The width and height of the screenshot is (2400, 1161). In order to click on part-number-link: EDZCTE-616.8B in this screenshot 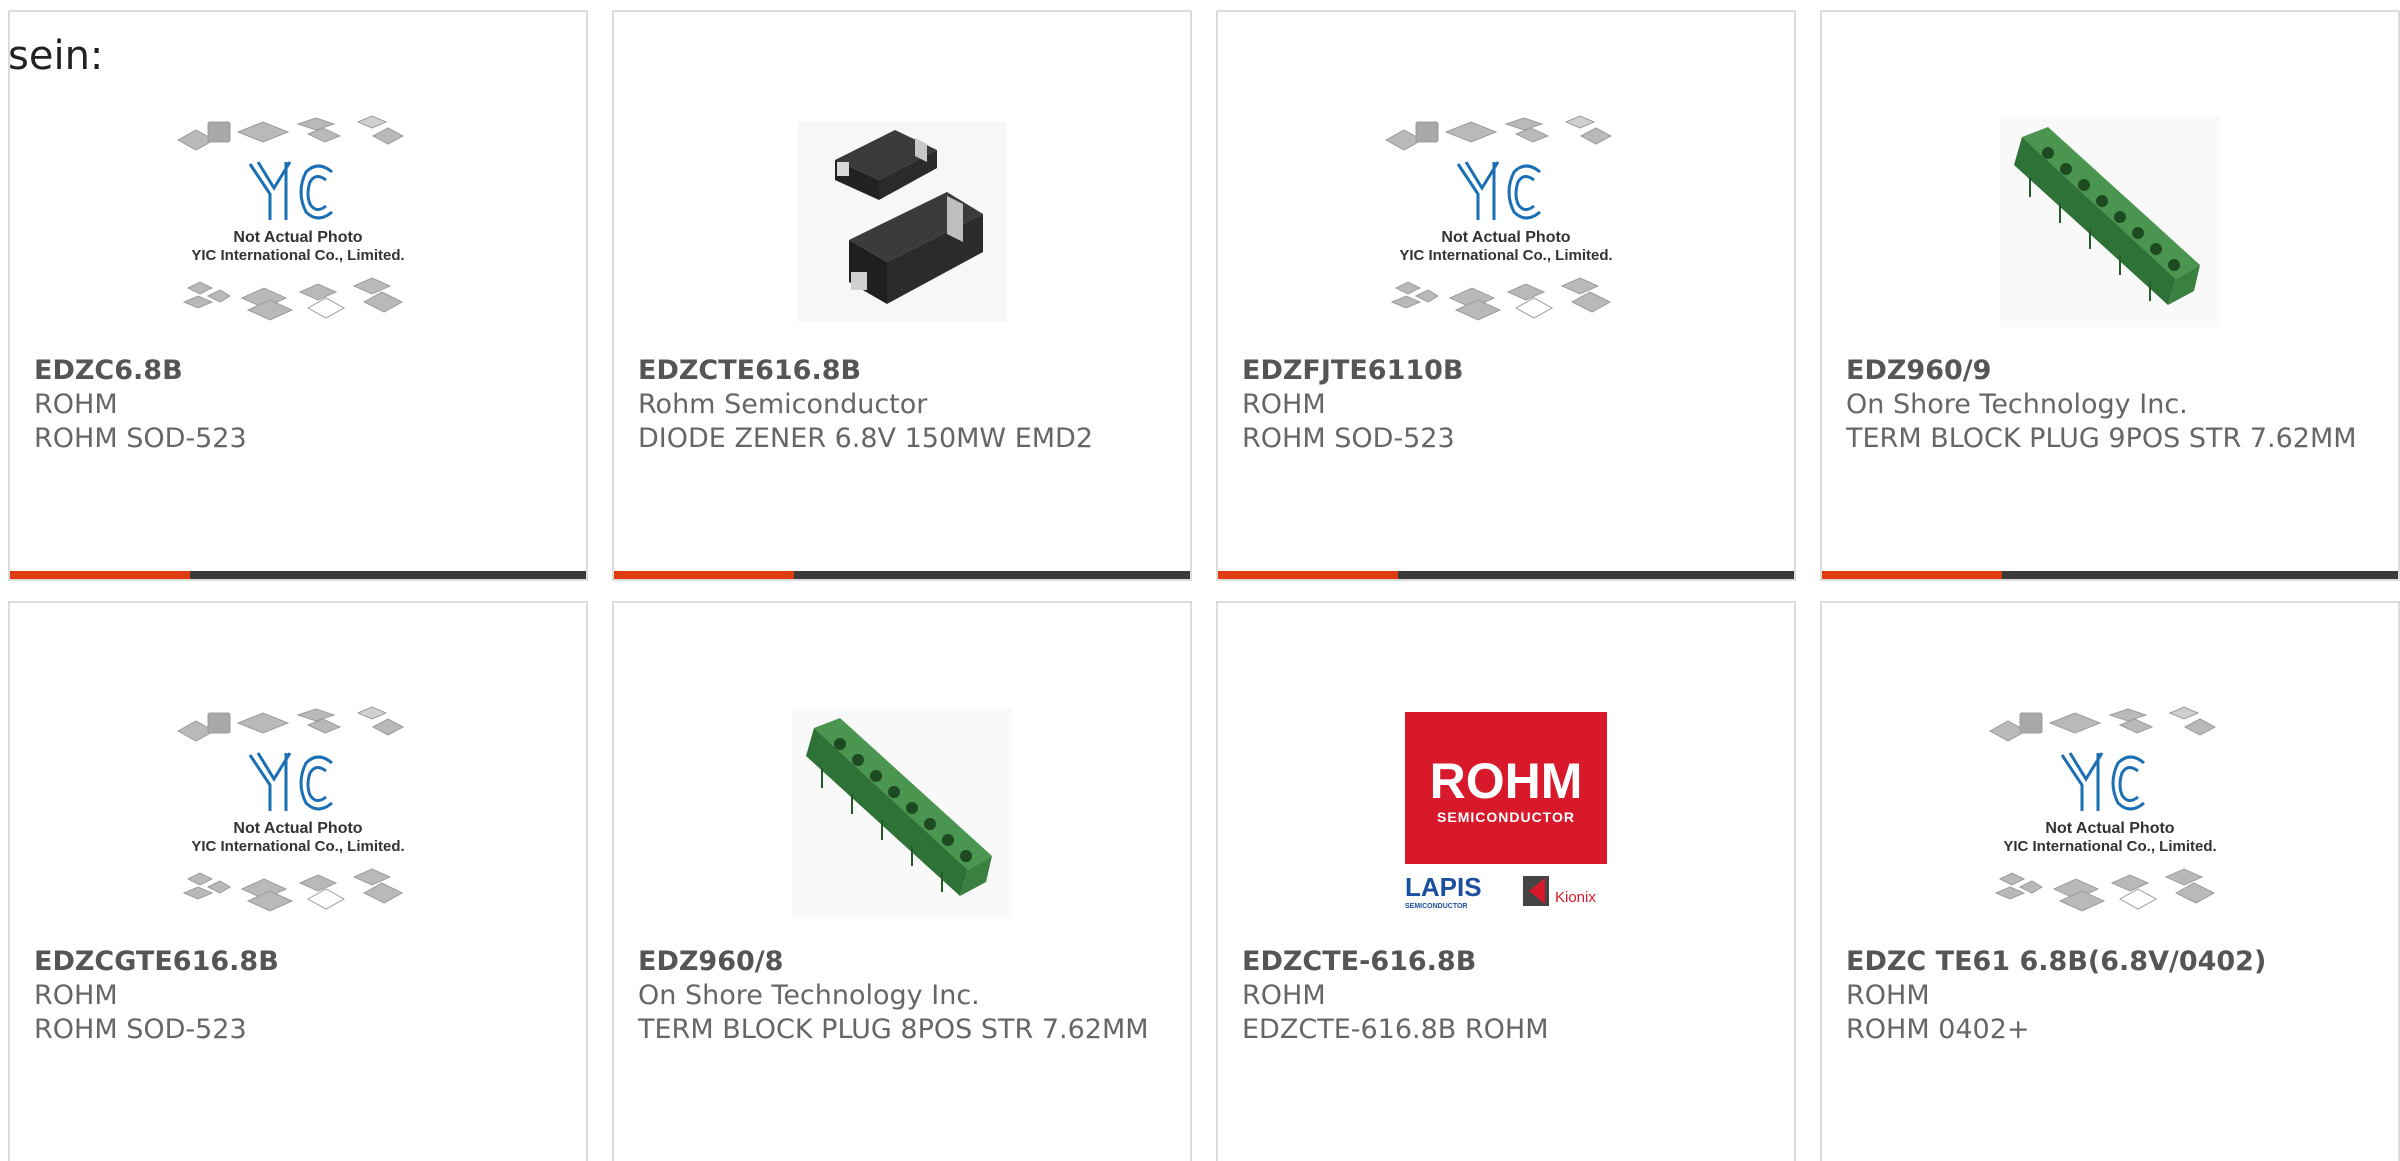, I will do `click(1506, 962)`.